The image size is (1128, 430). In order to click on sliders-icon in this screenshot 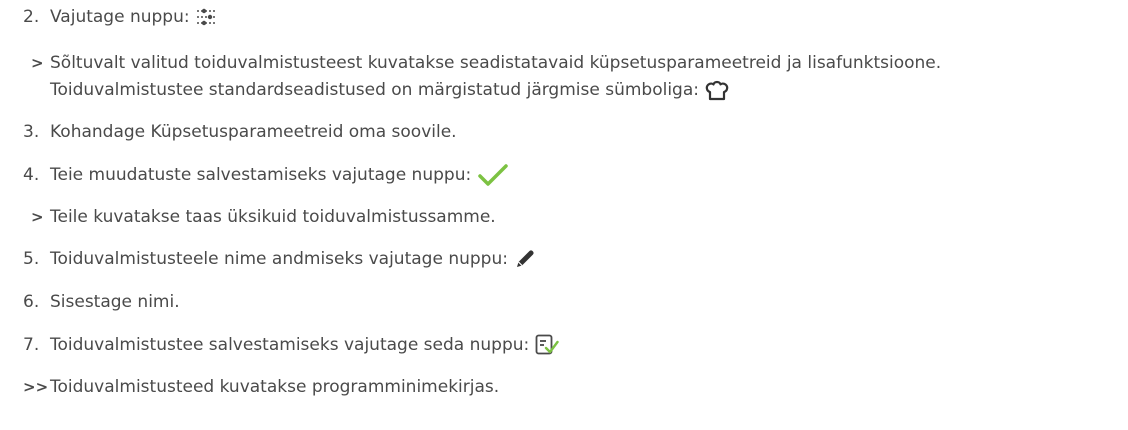, I will do `click(207, 17)`.